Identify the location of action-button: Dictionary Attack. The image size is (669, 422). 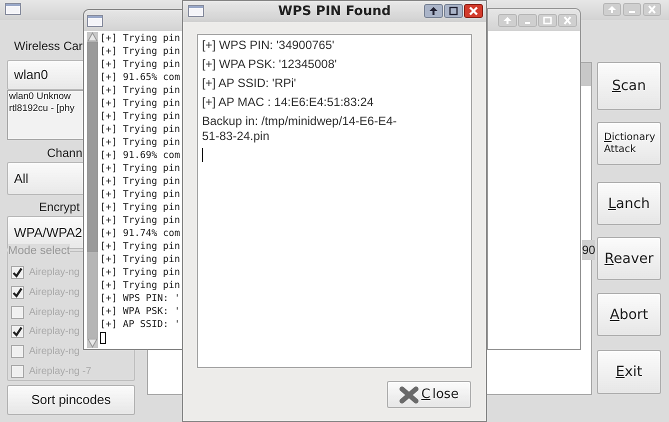
(629, 143).